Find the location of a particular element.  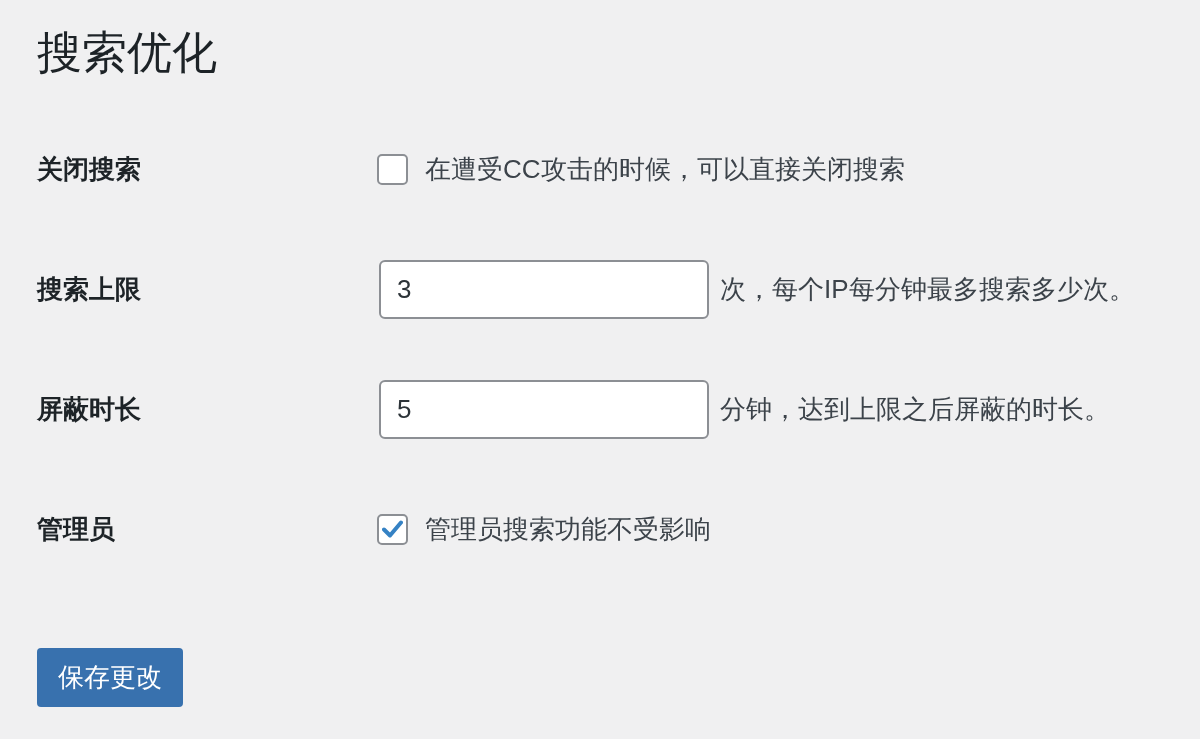

number-field: 5 is located at coordinates (544, 409).